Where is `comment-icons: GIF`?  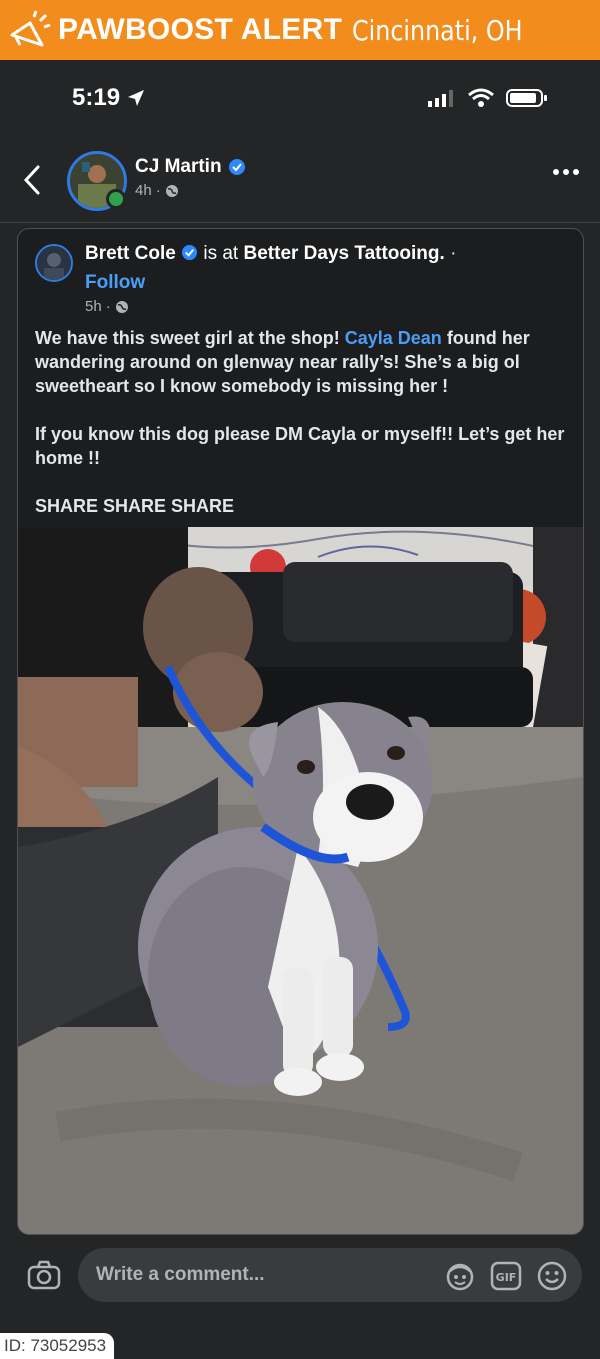
comment-icons: GIF is located at coordinates (506, 1276).